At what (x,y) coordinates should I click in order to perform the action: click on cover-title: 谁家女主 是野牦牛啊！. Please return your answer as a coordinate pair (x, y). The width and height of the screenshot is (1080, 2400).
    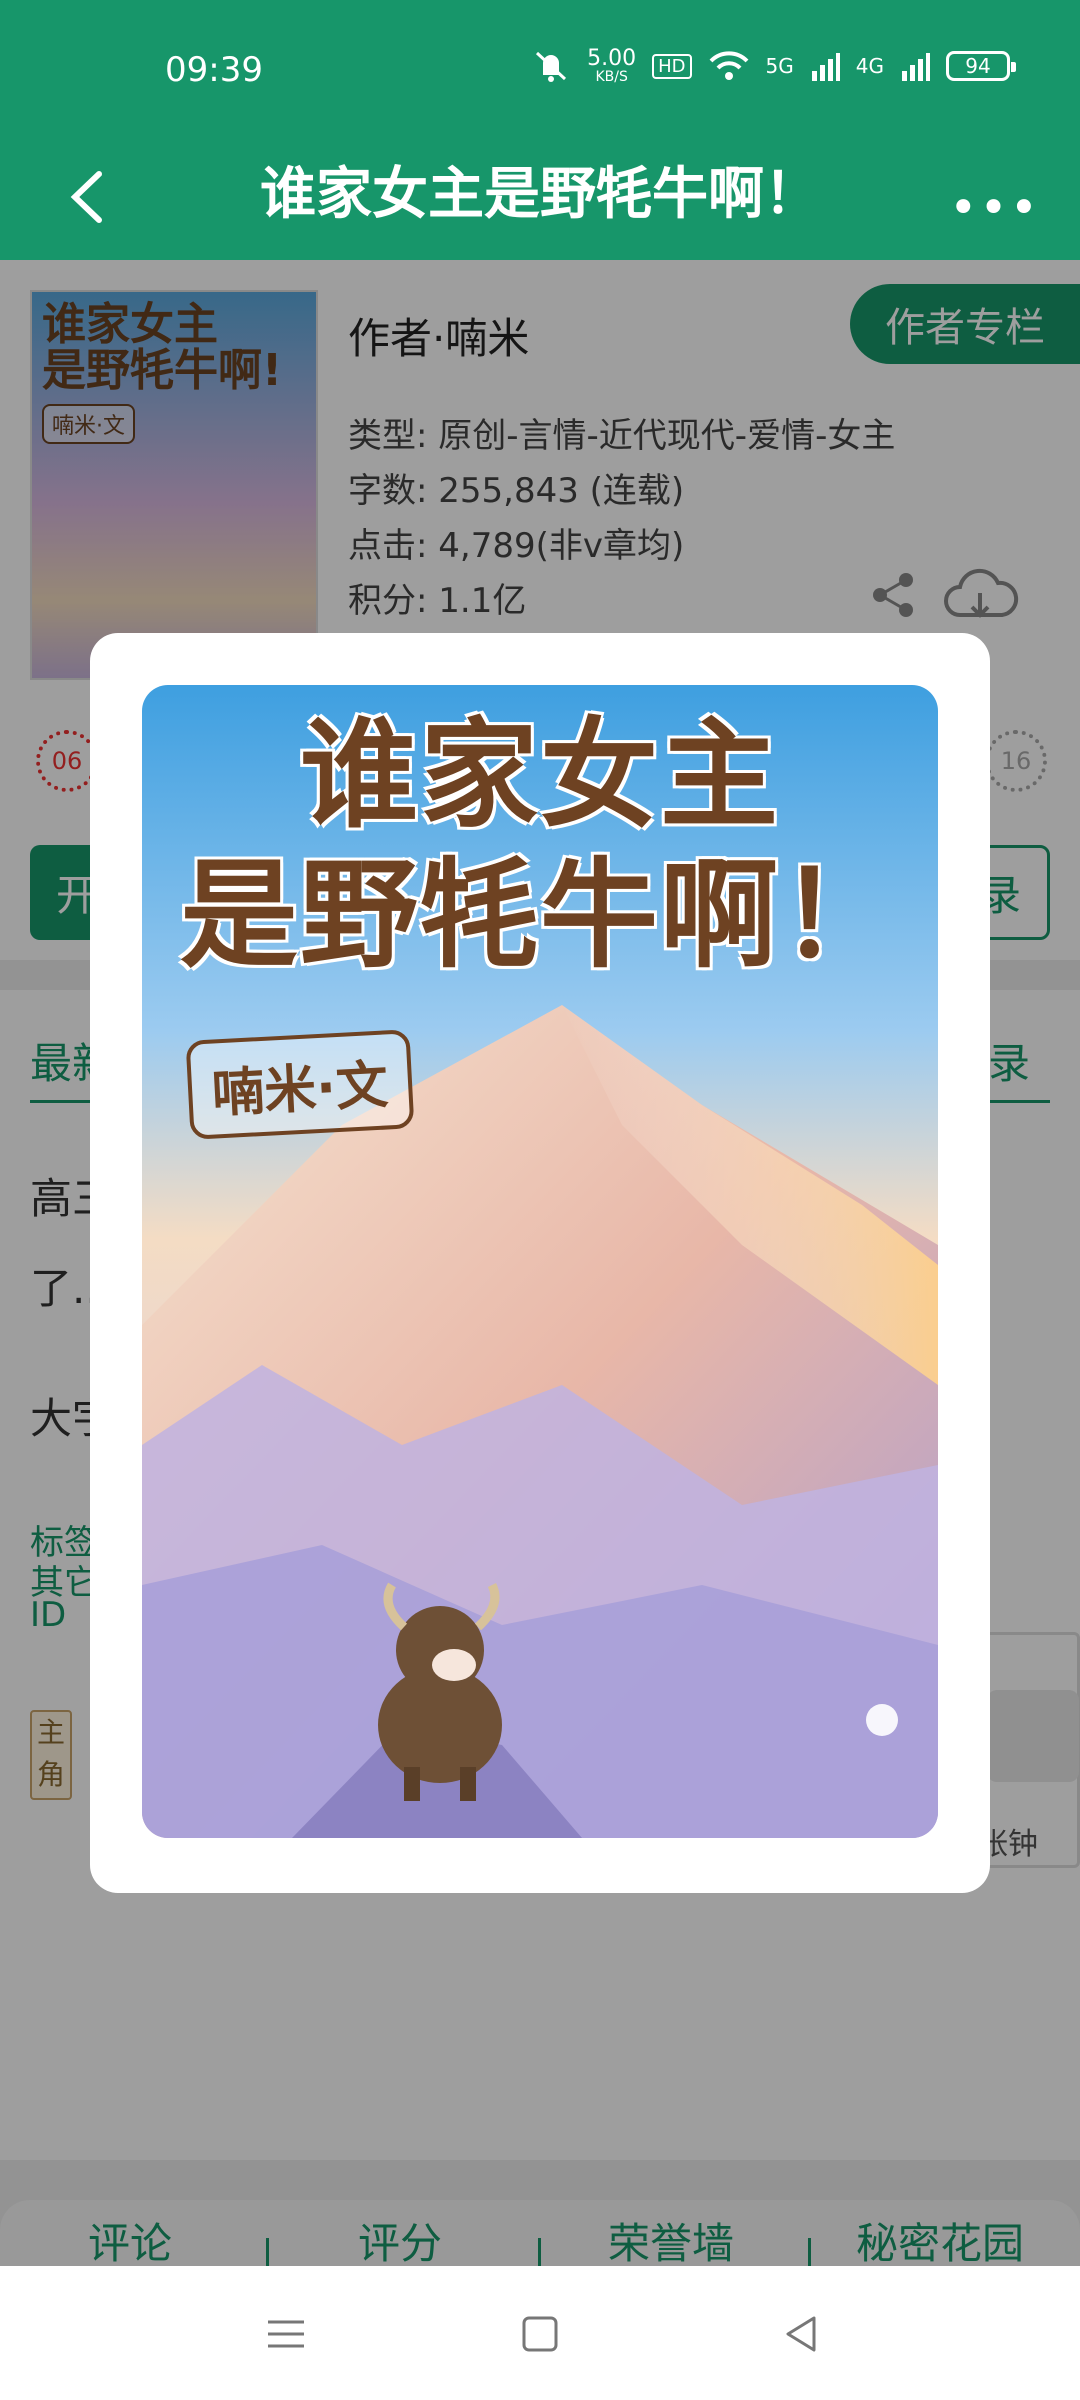
    Looking at the image, I should click on (540, 835).